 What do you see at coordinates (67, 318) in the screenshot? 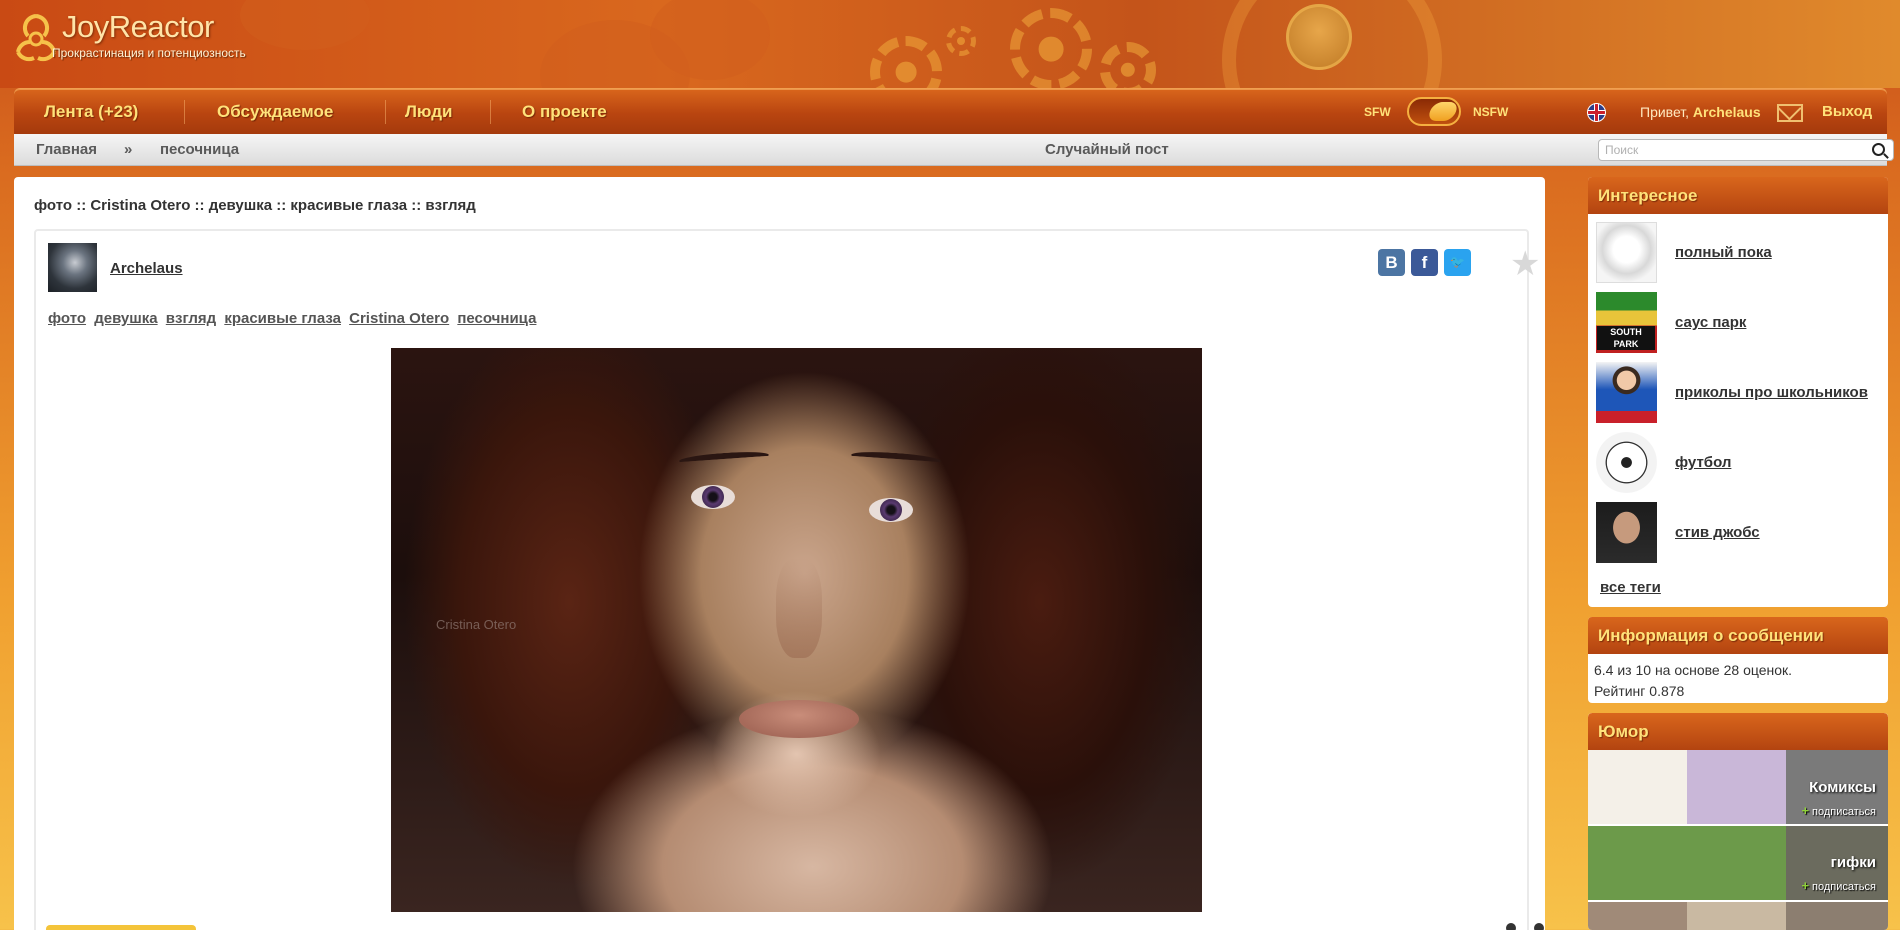
I see `tag-link: фото` at bounding box center [67, 318].